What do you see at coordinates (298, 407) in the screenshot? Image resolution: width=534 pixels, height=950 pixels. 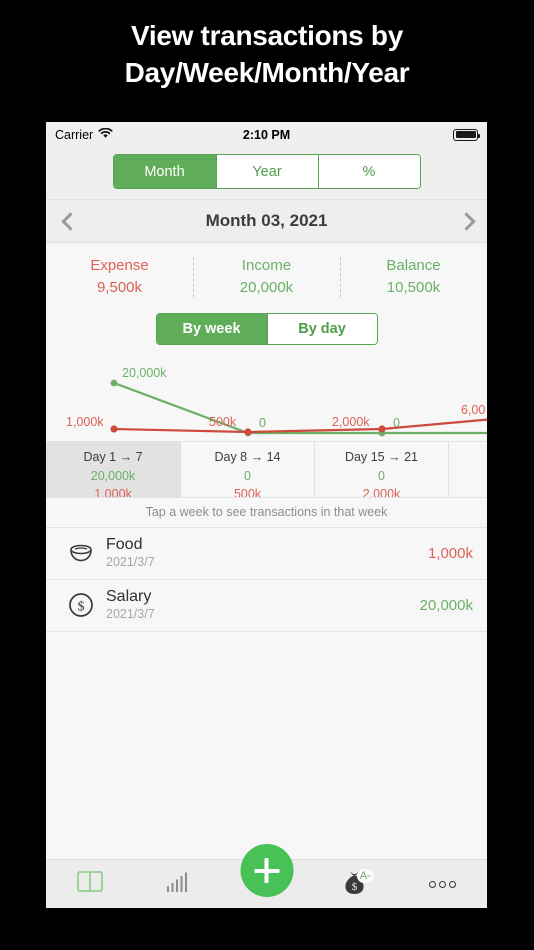 I see `chart-svg` at bounding box center [298, 407].